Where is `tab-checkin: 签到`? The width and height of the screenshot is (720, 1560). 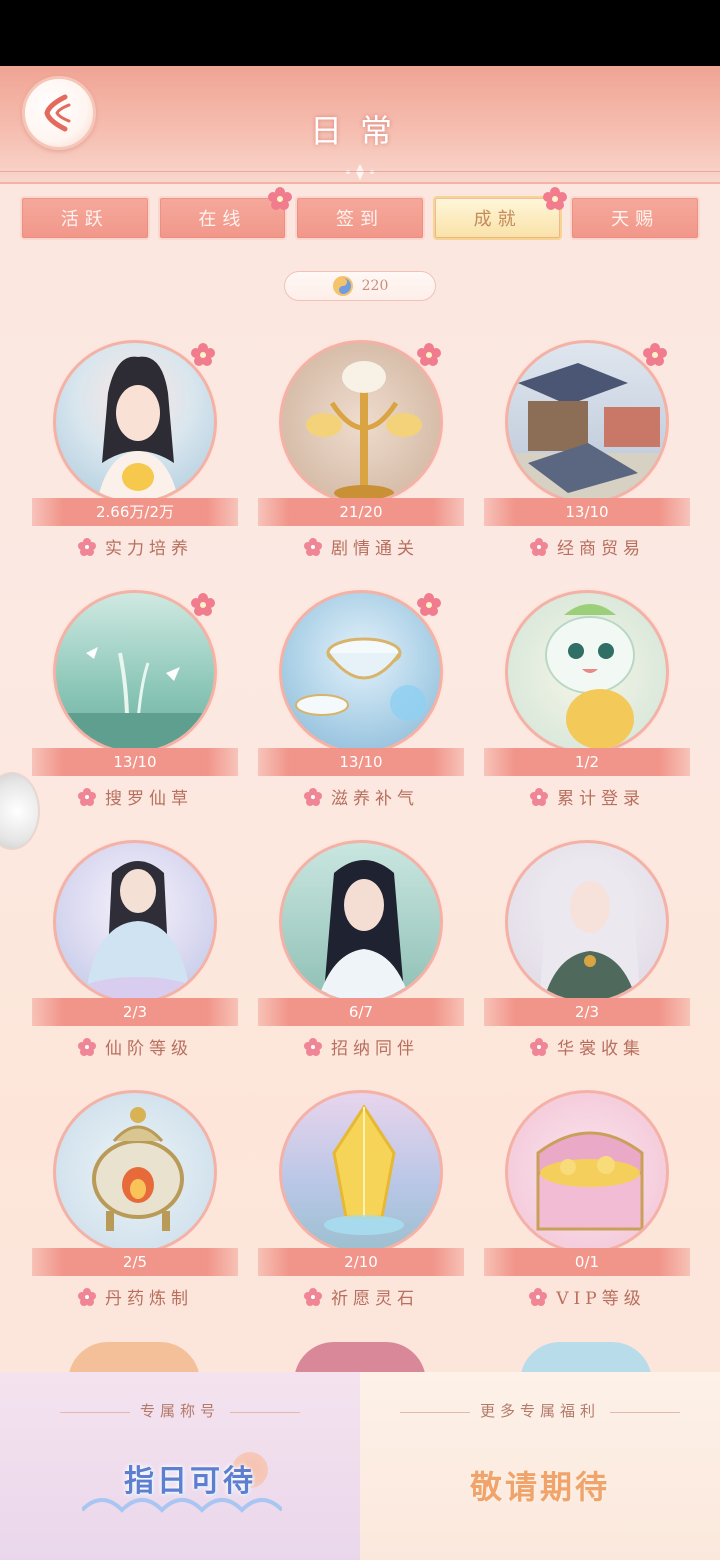 tab-checkin: 签到 is located at coordinates (360, 218).